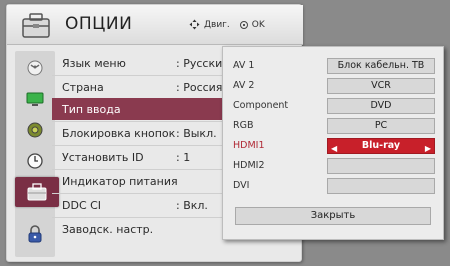 This screenshot has width=450, height=266. I want to click on page-title: ОПЦИИ, so click(99, 24).